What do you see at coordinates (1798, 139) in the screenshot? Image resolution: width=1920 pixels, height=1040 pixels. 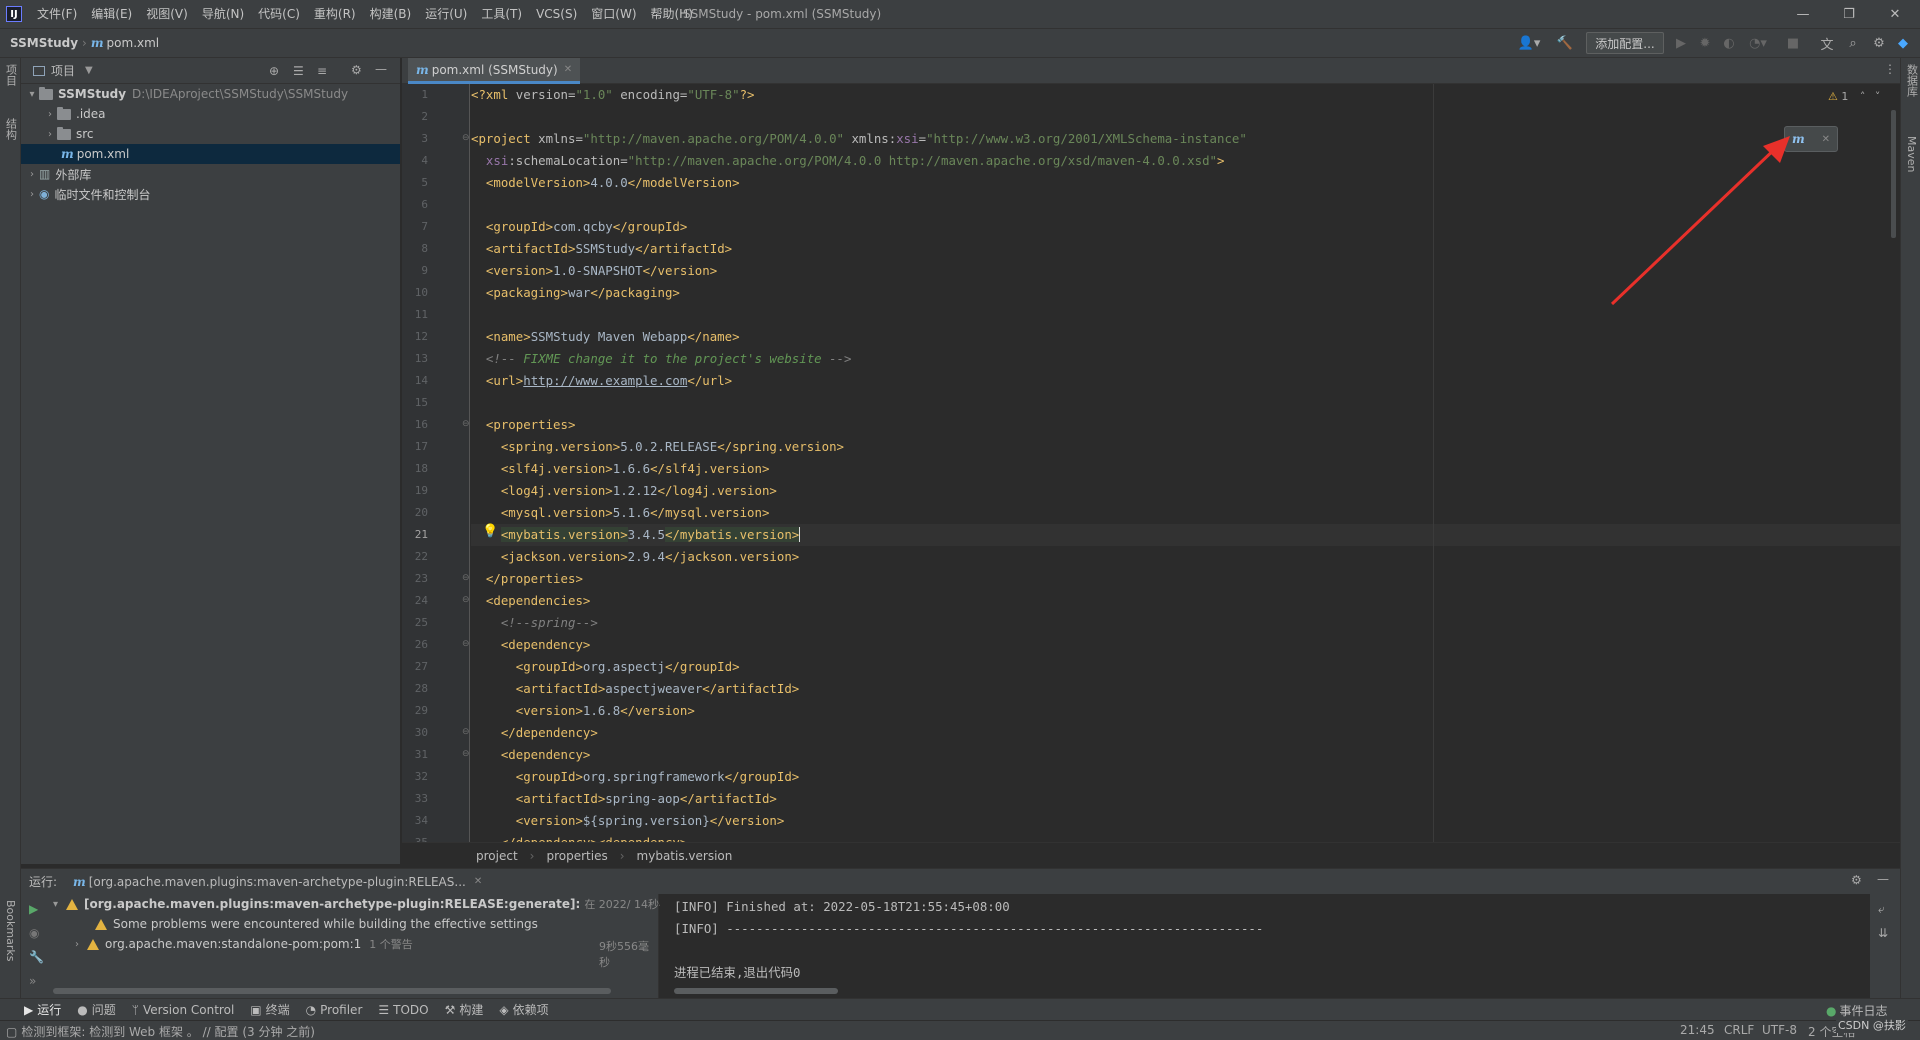 I see `maven-reload-icon: m` at bounding box center [1798, 139].